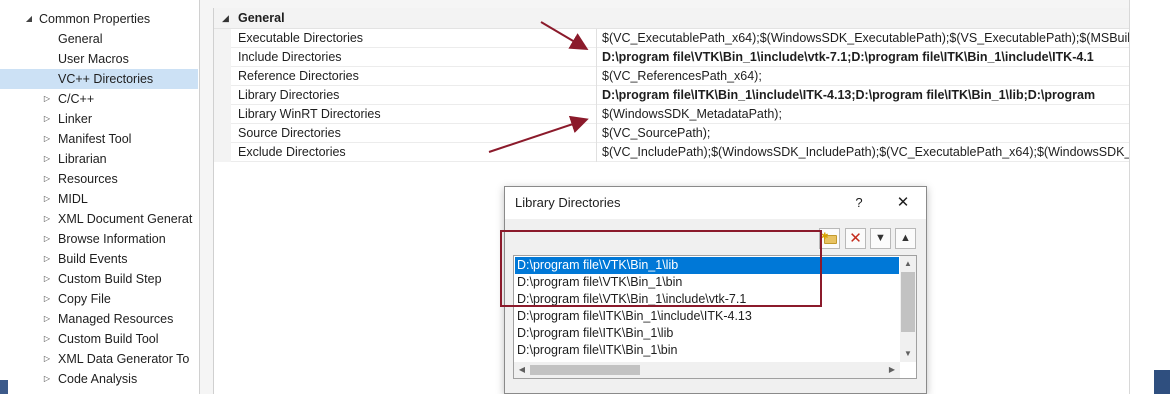 The image size is (1170, 394). I want to click on help-button: ?, so click(859, 203).